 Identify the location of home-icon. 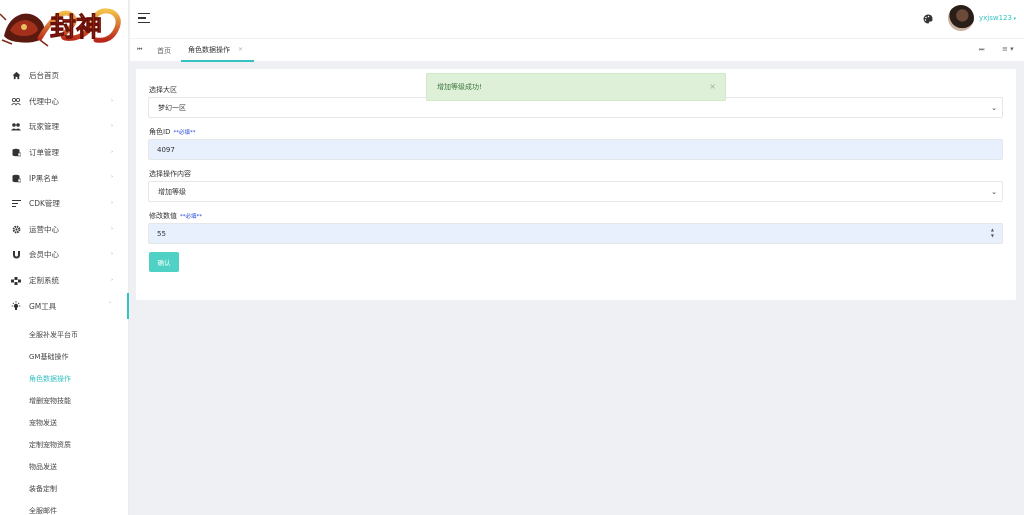
(16, 76).